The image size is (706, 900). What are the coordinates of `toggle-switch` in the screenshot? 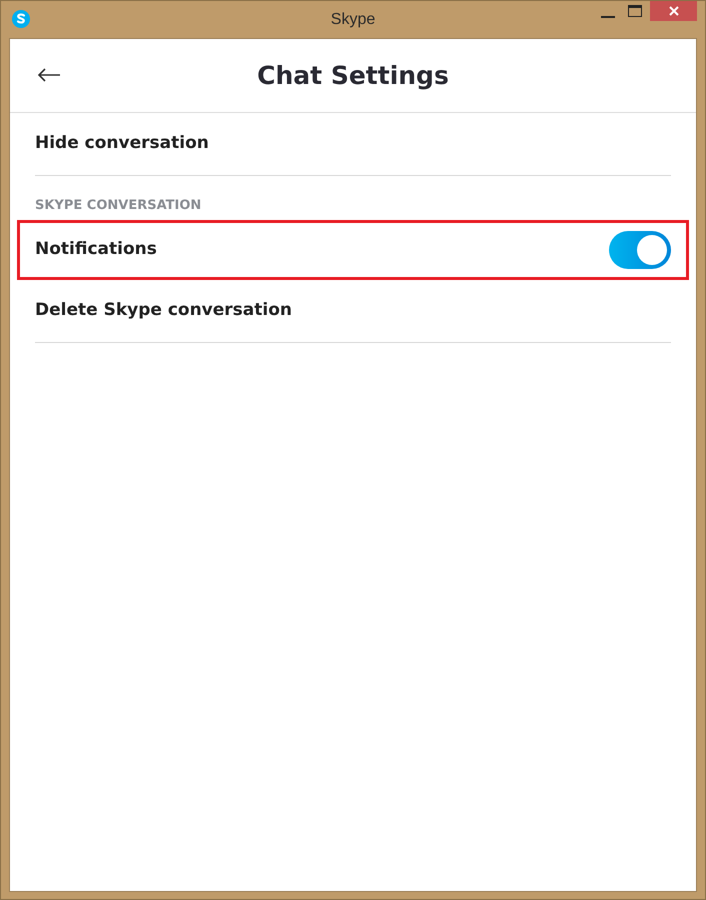 It's located at (640, 250).